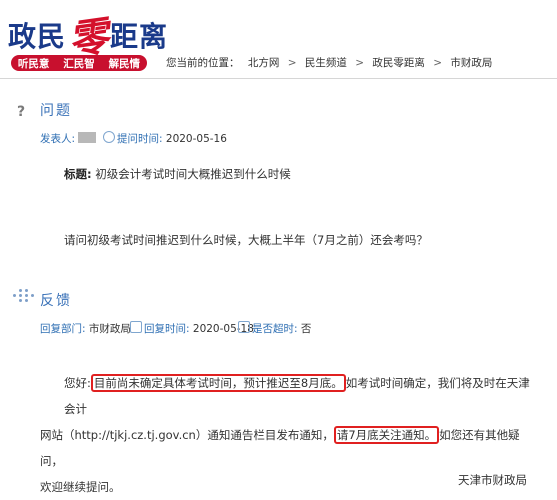 Image resolution: width=557 pixels, height=500 pixels. I want to click on header-divider, so click(278, 78).